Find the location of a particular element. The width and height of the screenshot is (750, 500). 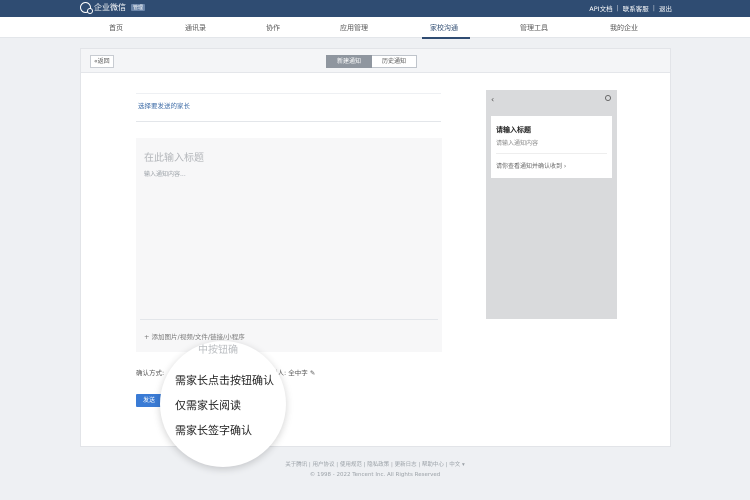

wecom-logo-icon is located at coordinates (86, 8).